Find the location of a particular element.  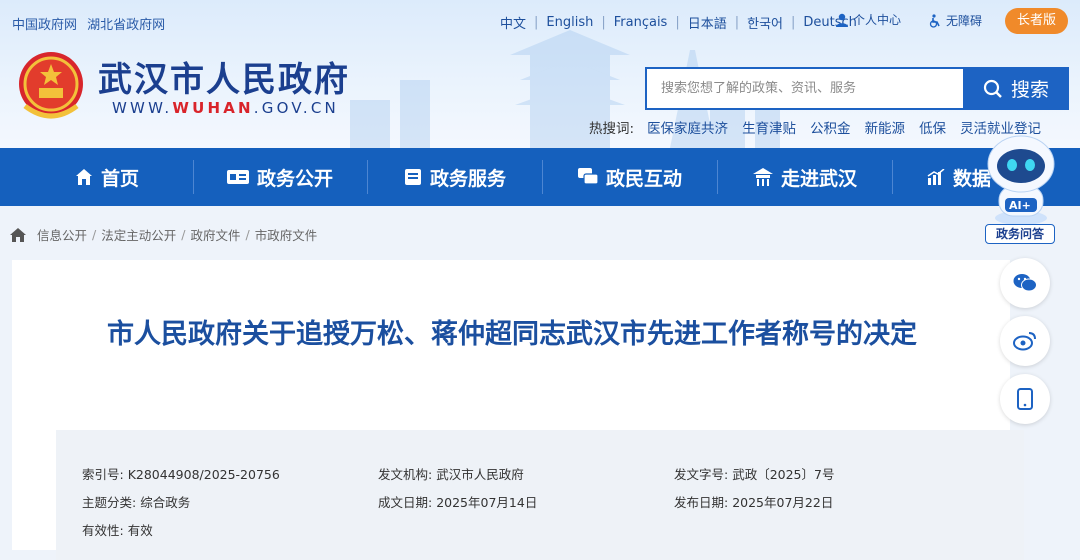

nav-label: 政务服务 is located at coordinates (467, 178).